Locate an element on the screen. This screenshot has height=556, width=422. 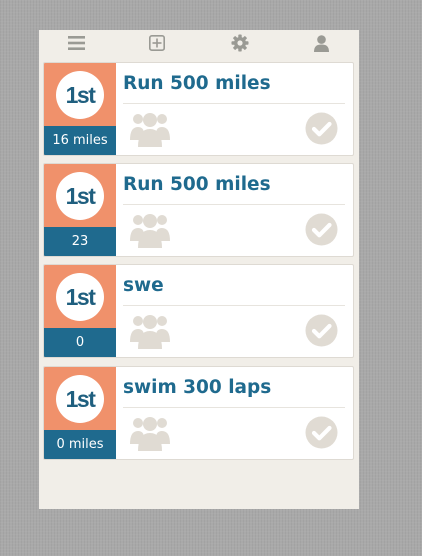
gear-icon is located at coordinates (240, 43).